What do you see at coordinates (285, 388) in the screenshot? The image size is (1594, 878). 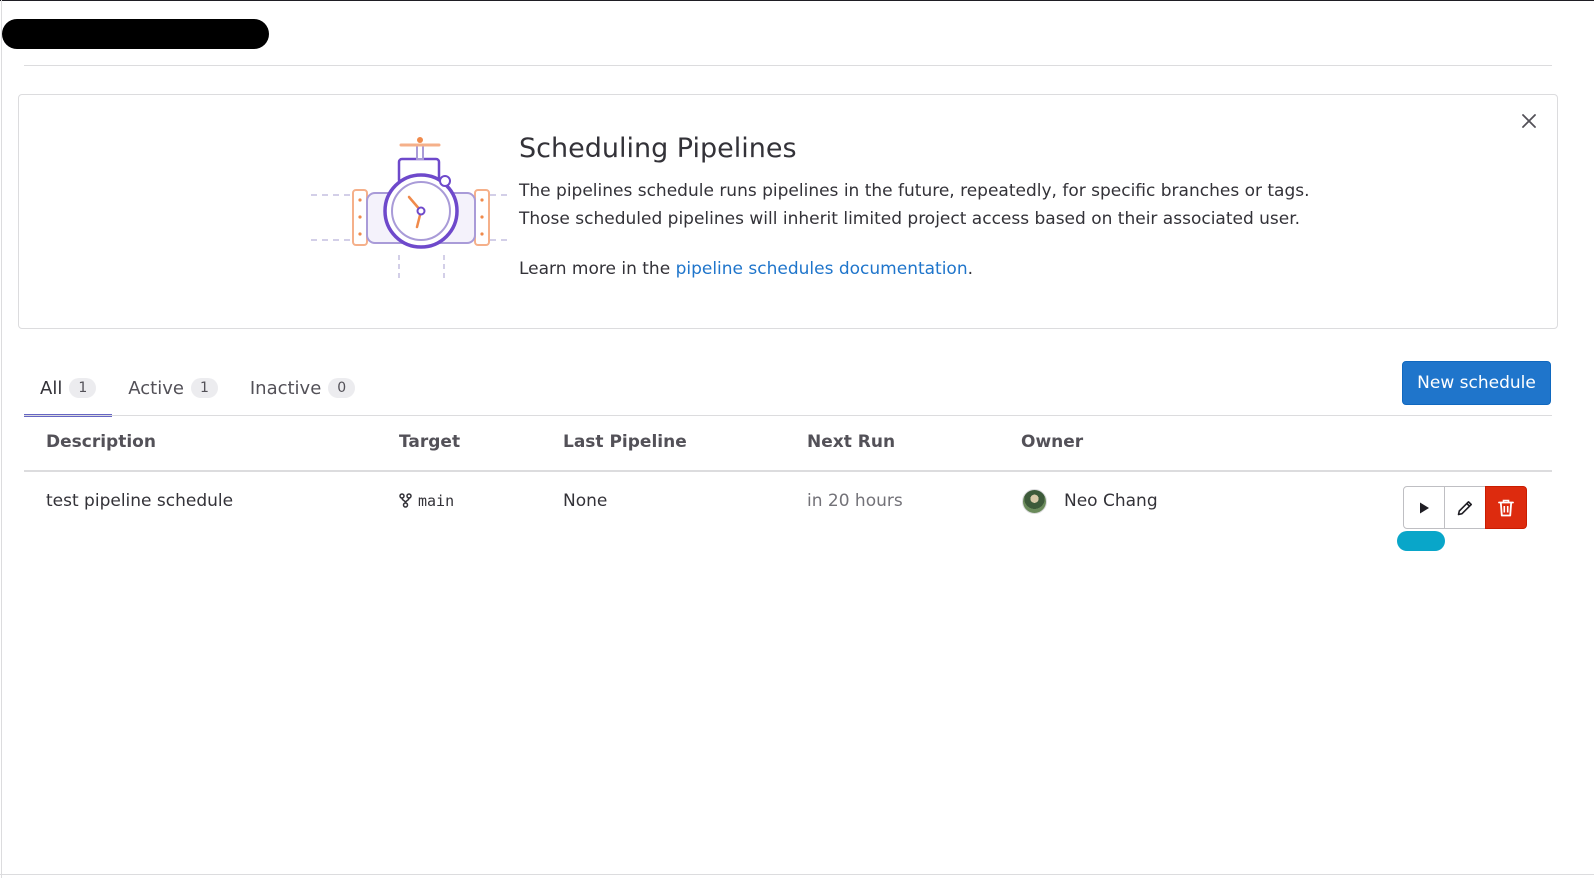 I see `tab-label: Inactive` at bounding box center [285, 388].